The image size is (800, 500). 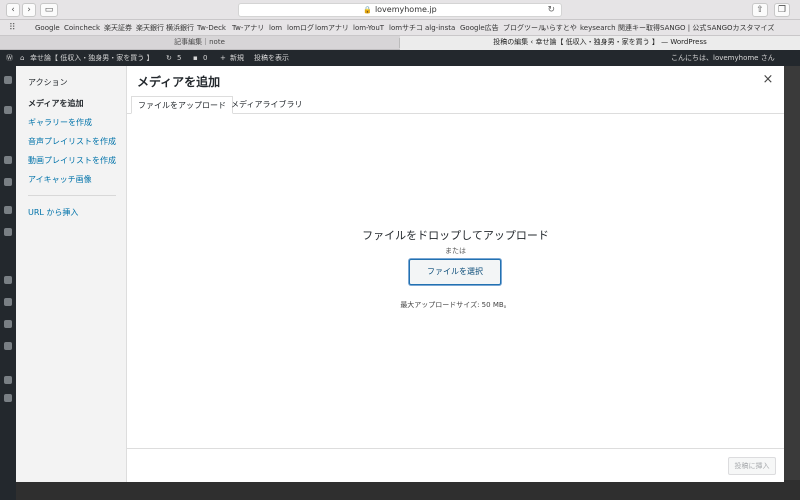 What do you see at coordinates (22, 58) in the screenshot?
I see `home-icon: ⌂` at bounding box center [22, 58].